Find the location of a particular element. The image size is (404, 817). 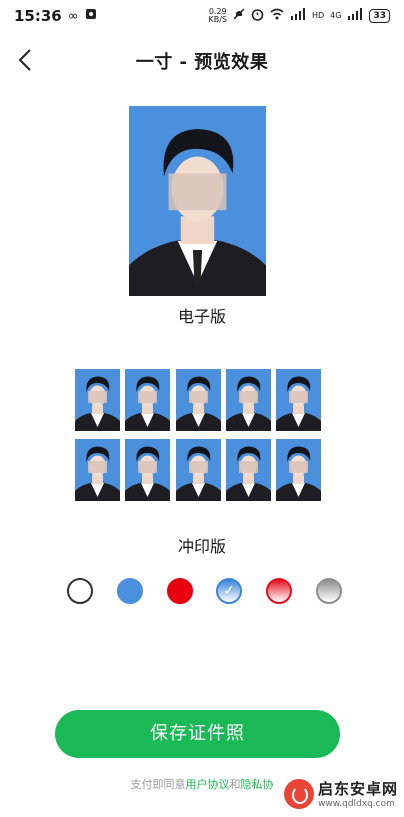

swatch-red is located at coordinates (180, 591).